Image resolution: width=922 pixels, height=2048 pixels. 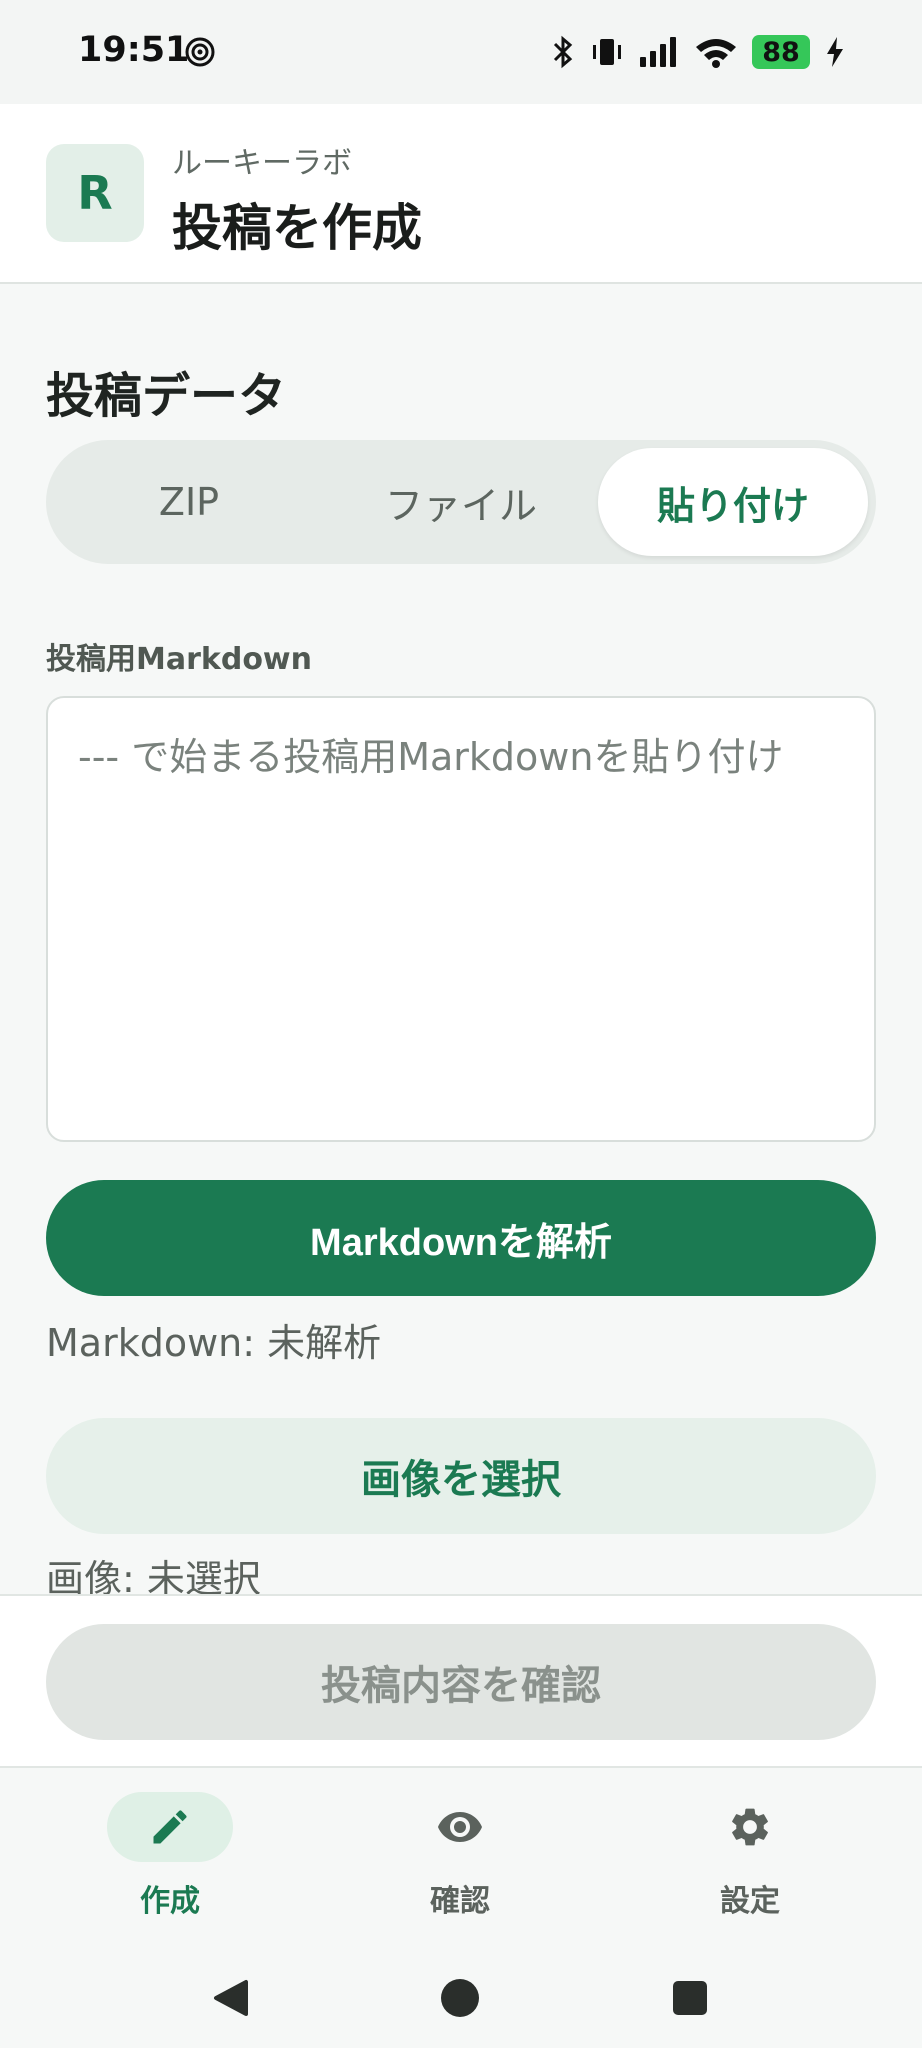 I want to click on gear-icon, so click(x=750, y=1827).